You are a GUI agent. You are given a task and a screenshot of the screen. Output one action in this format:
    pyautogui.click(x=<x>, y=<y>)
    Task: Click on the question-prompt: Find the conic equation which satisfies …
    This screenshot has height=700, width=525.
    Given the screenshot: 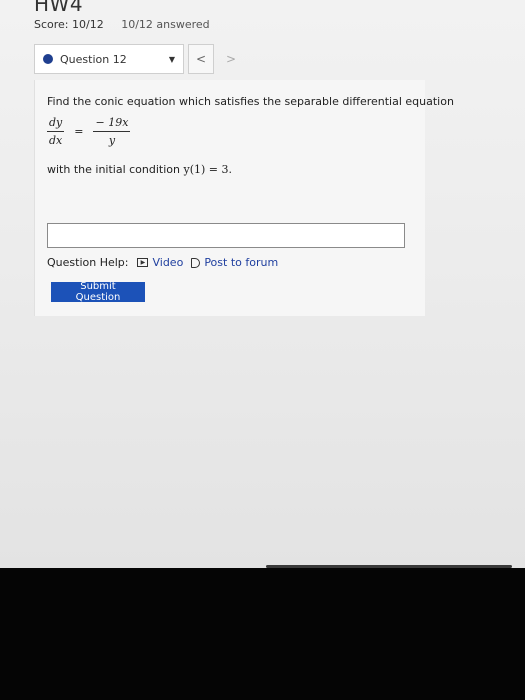 What is the action you would take?
    pyautogui.click(x=250, y=101)
    